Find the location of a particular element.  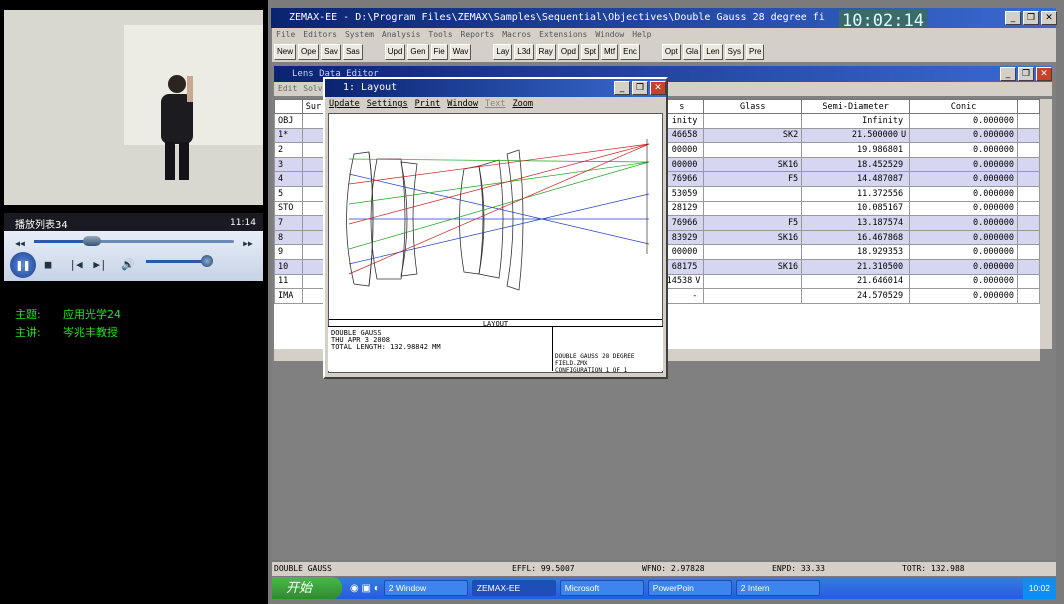

cell-semi: 21.646014 is located at coordinates (856, 281).